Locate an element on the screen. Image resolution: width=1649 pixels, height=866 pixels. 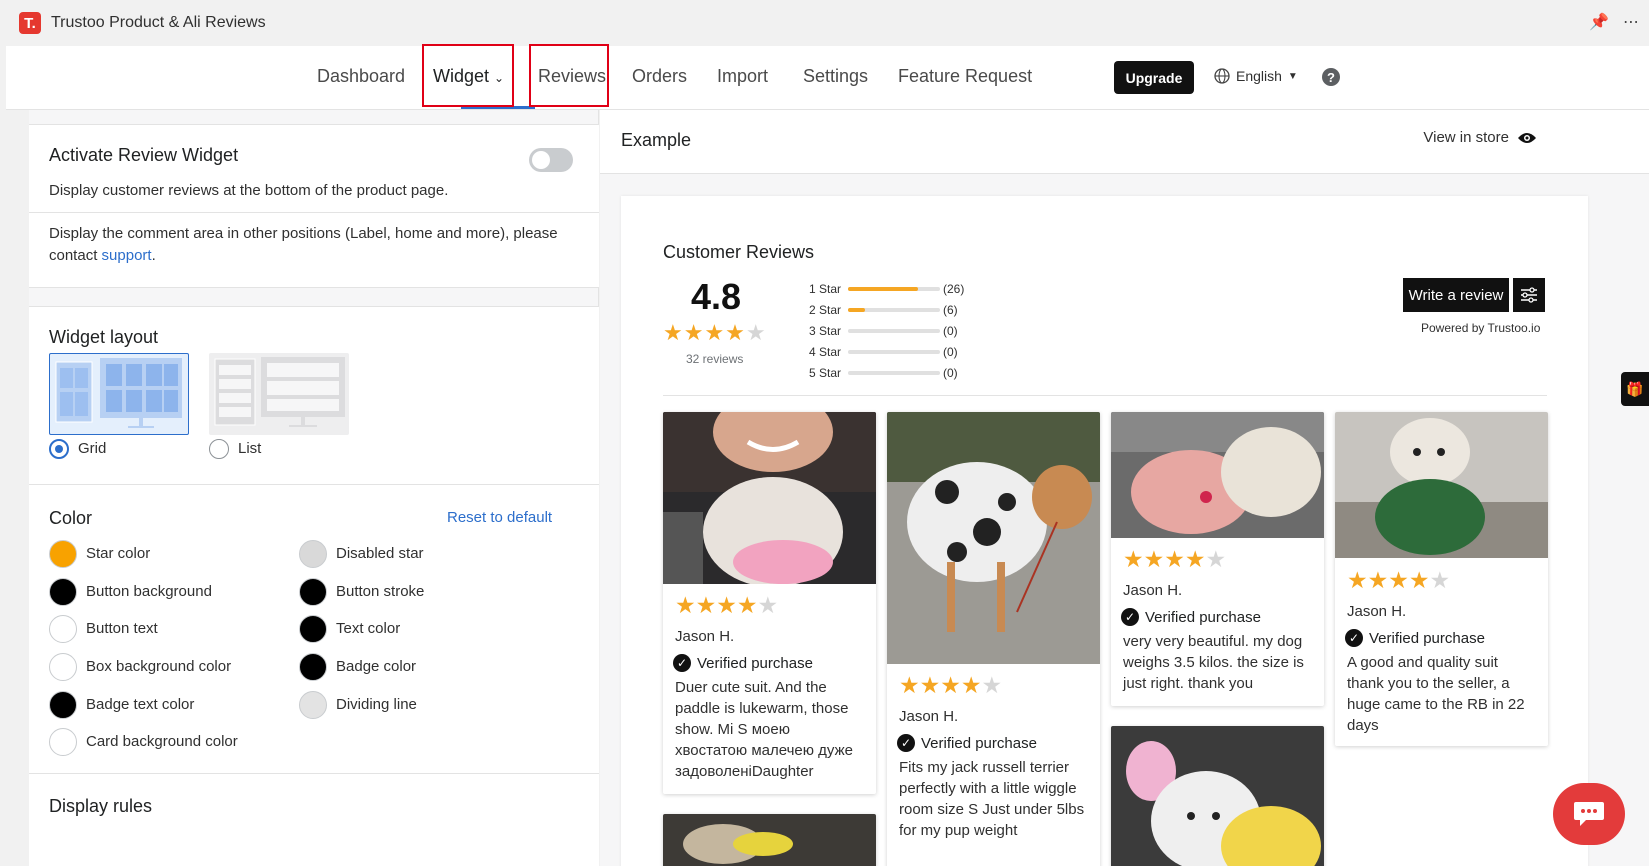
highlight-widget is located at coordinates (468, 75).